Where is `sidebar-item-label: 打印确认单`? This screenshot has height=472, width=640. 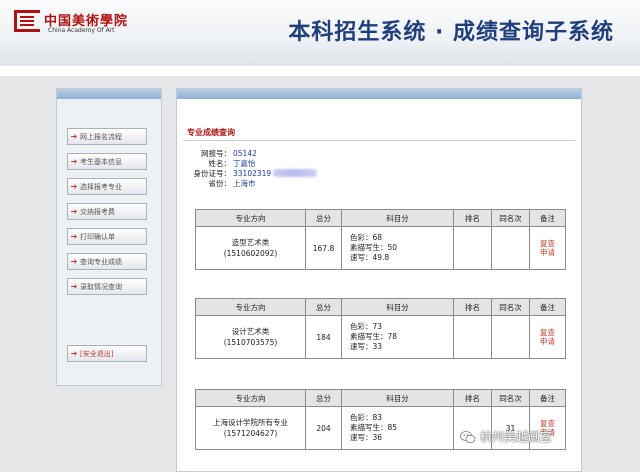 sidebar-item-label: 打印确认单 is located at coordinates (97, 236).